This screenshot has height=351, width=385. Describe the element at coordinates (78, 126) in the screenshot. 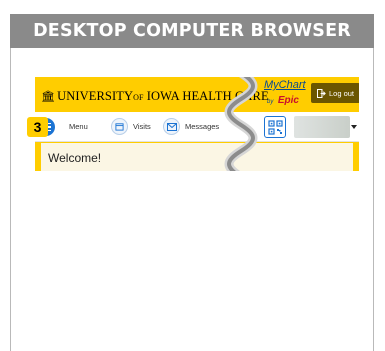

I see `nav-item-menu: Menu` at that location.